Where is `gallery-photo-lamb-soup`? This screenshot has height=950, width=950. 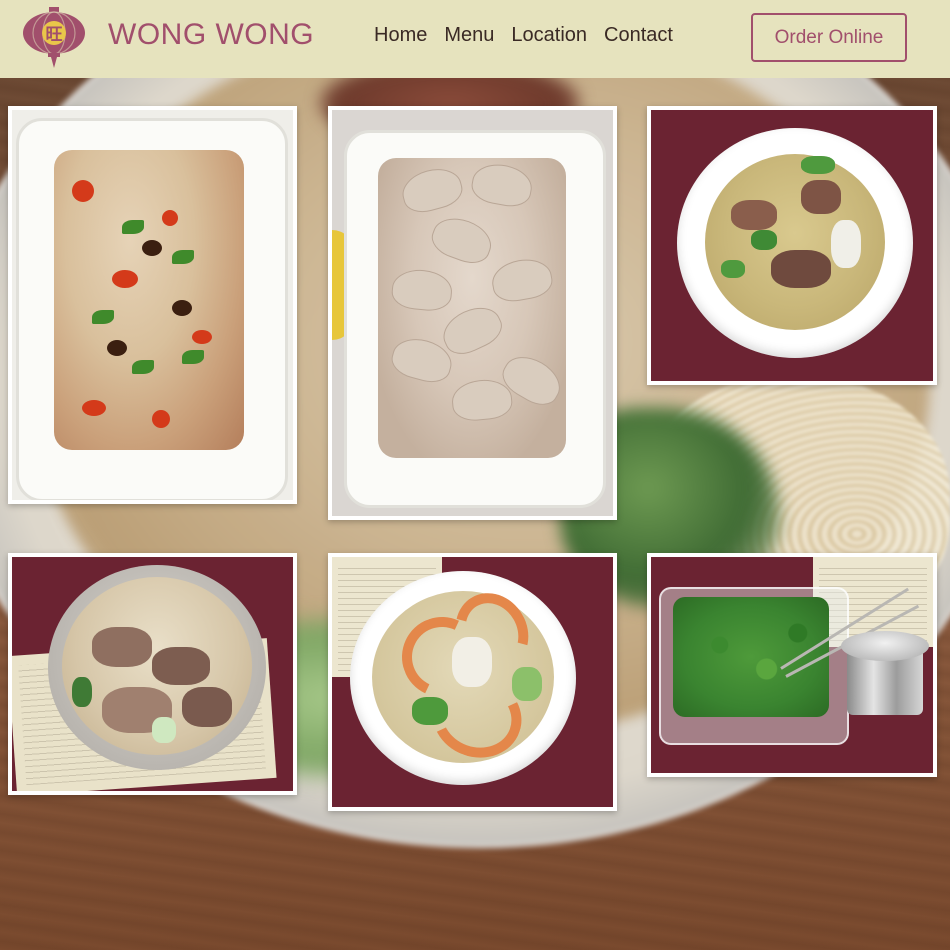
gallery-photo-lamb-soup is located at coordinates (792, 245).